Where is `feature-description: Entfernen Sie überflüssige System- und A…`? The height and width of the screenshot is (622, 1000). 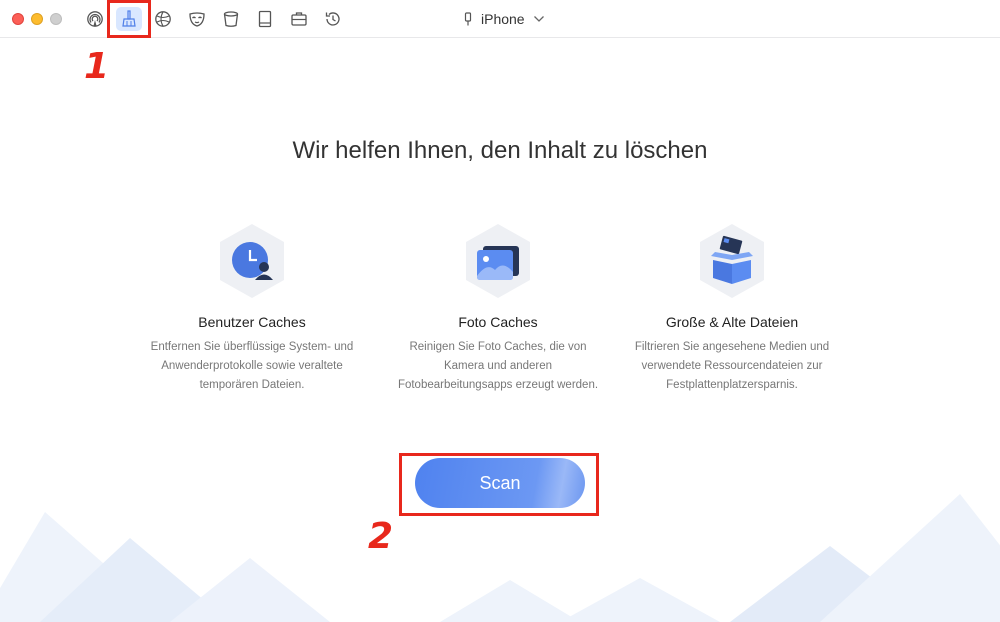 feature-description: Entfernen Sie überflüssige System- und A… is located at coordinates (252, 366).